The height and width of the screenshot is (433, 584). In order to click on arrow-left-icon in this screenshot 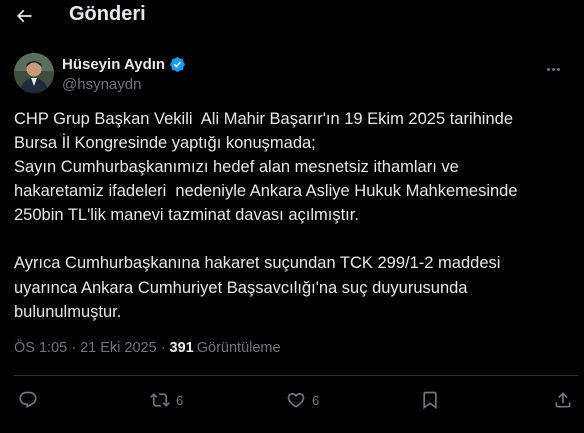, I will do `click(24, 16)`.